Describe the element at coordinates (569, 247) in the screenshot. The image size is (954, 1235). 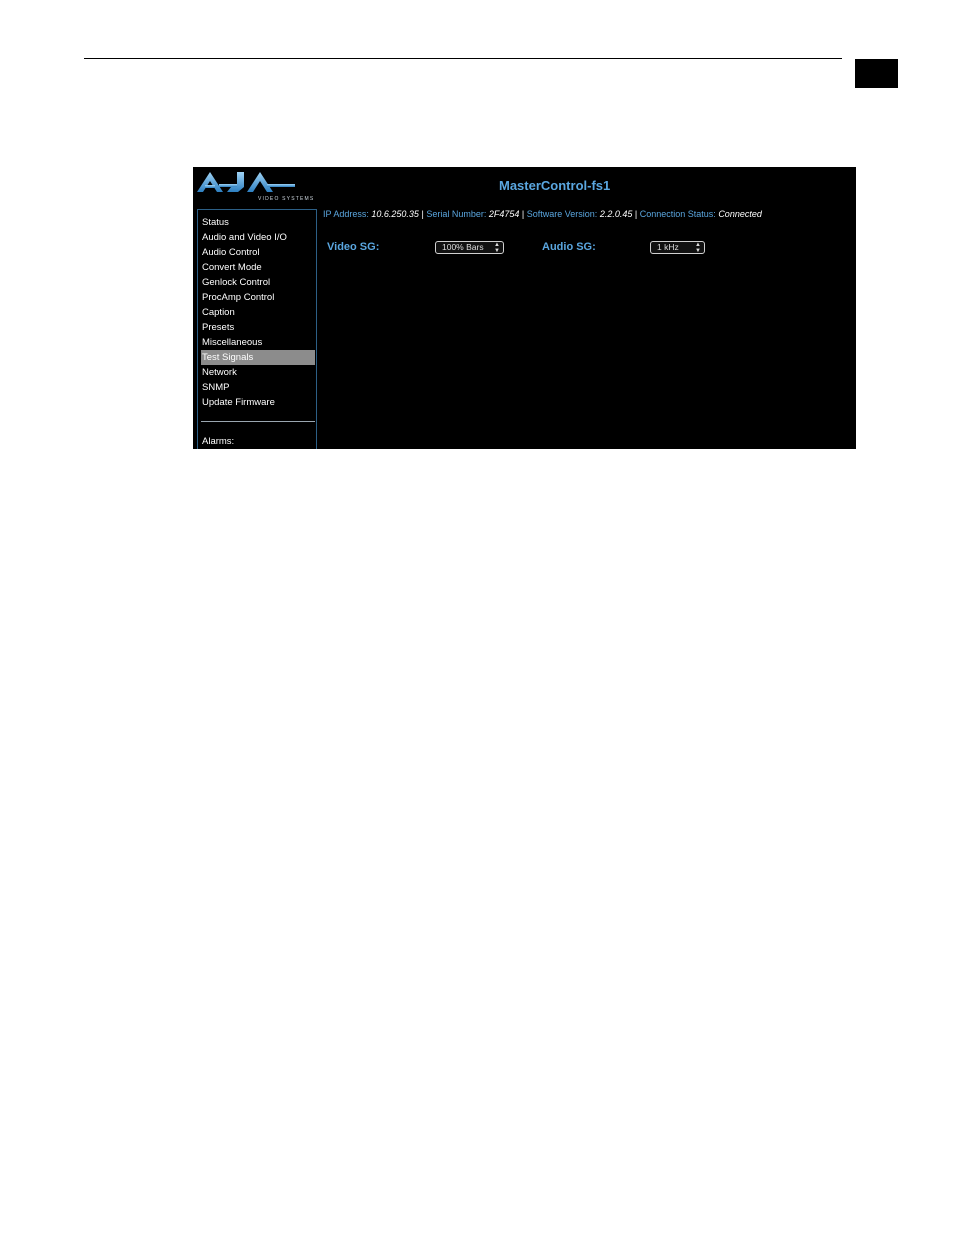
I see `audio-sg-label: Audio SG:` at that location.